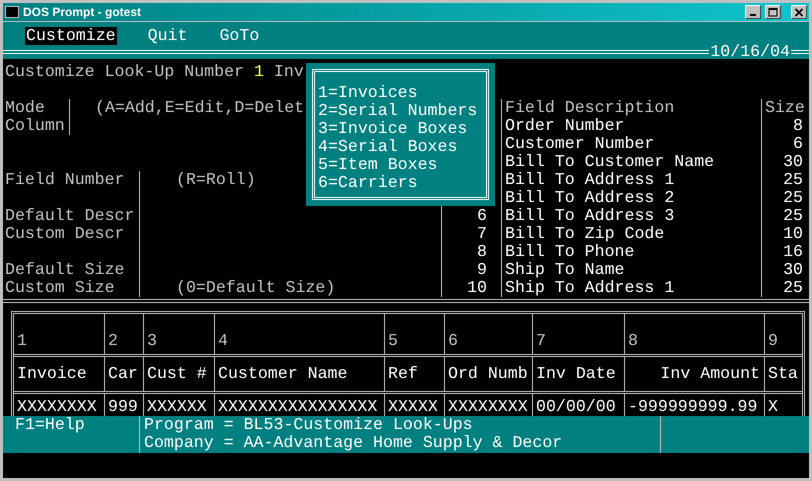 The height and width of the screenshot is (481, 812). Describe the element at coordinates (402, 111) in the screenshot. I see `popup-option: 2=Serial Numbers` at that location.